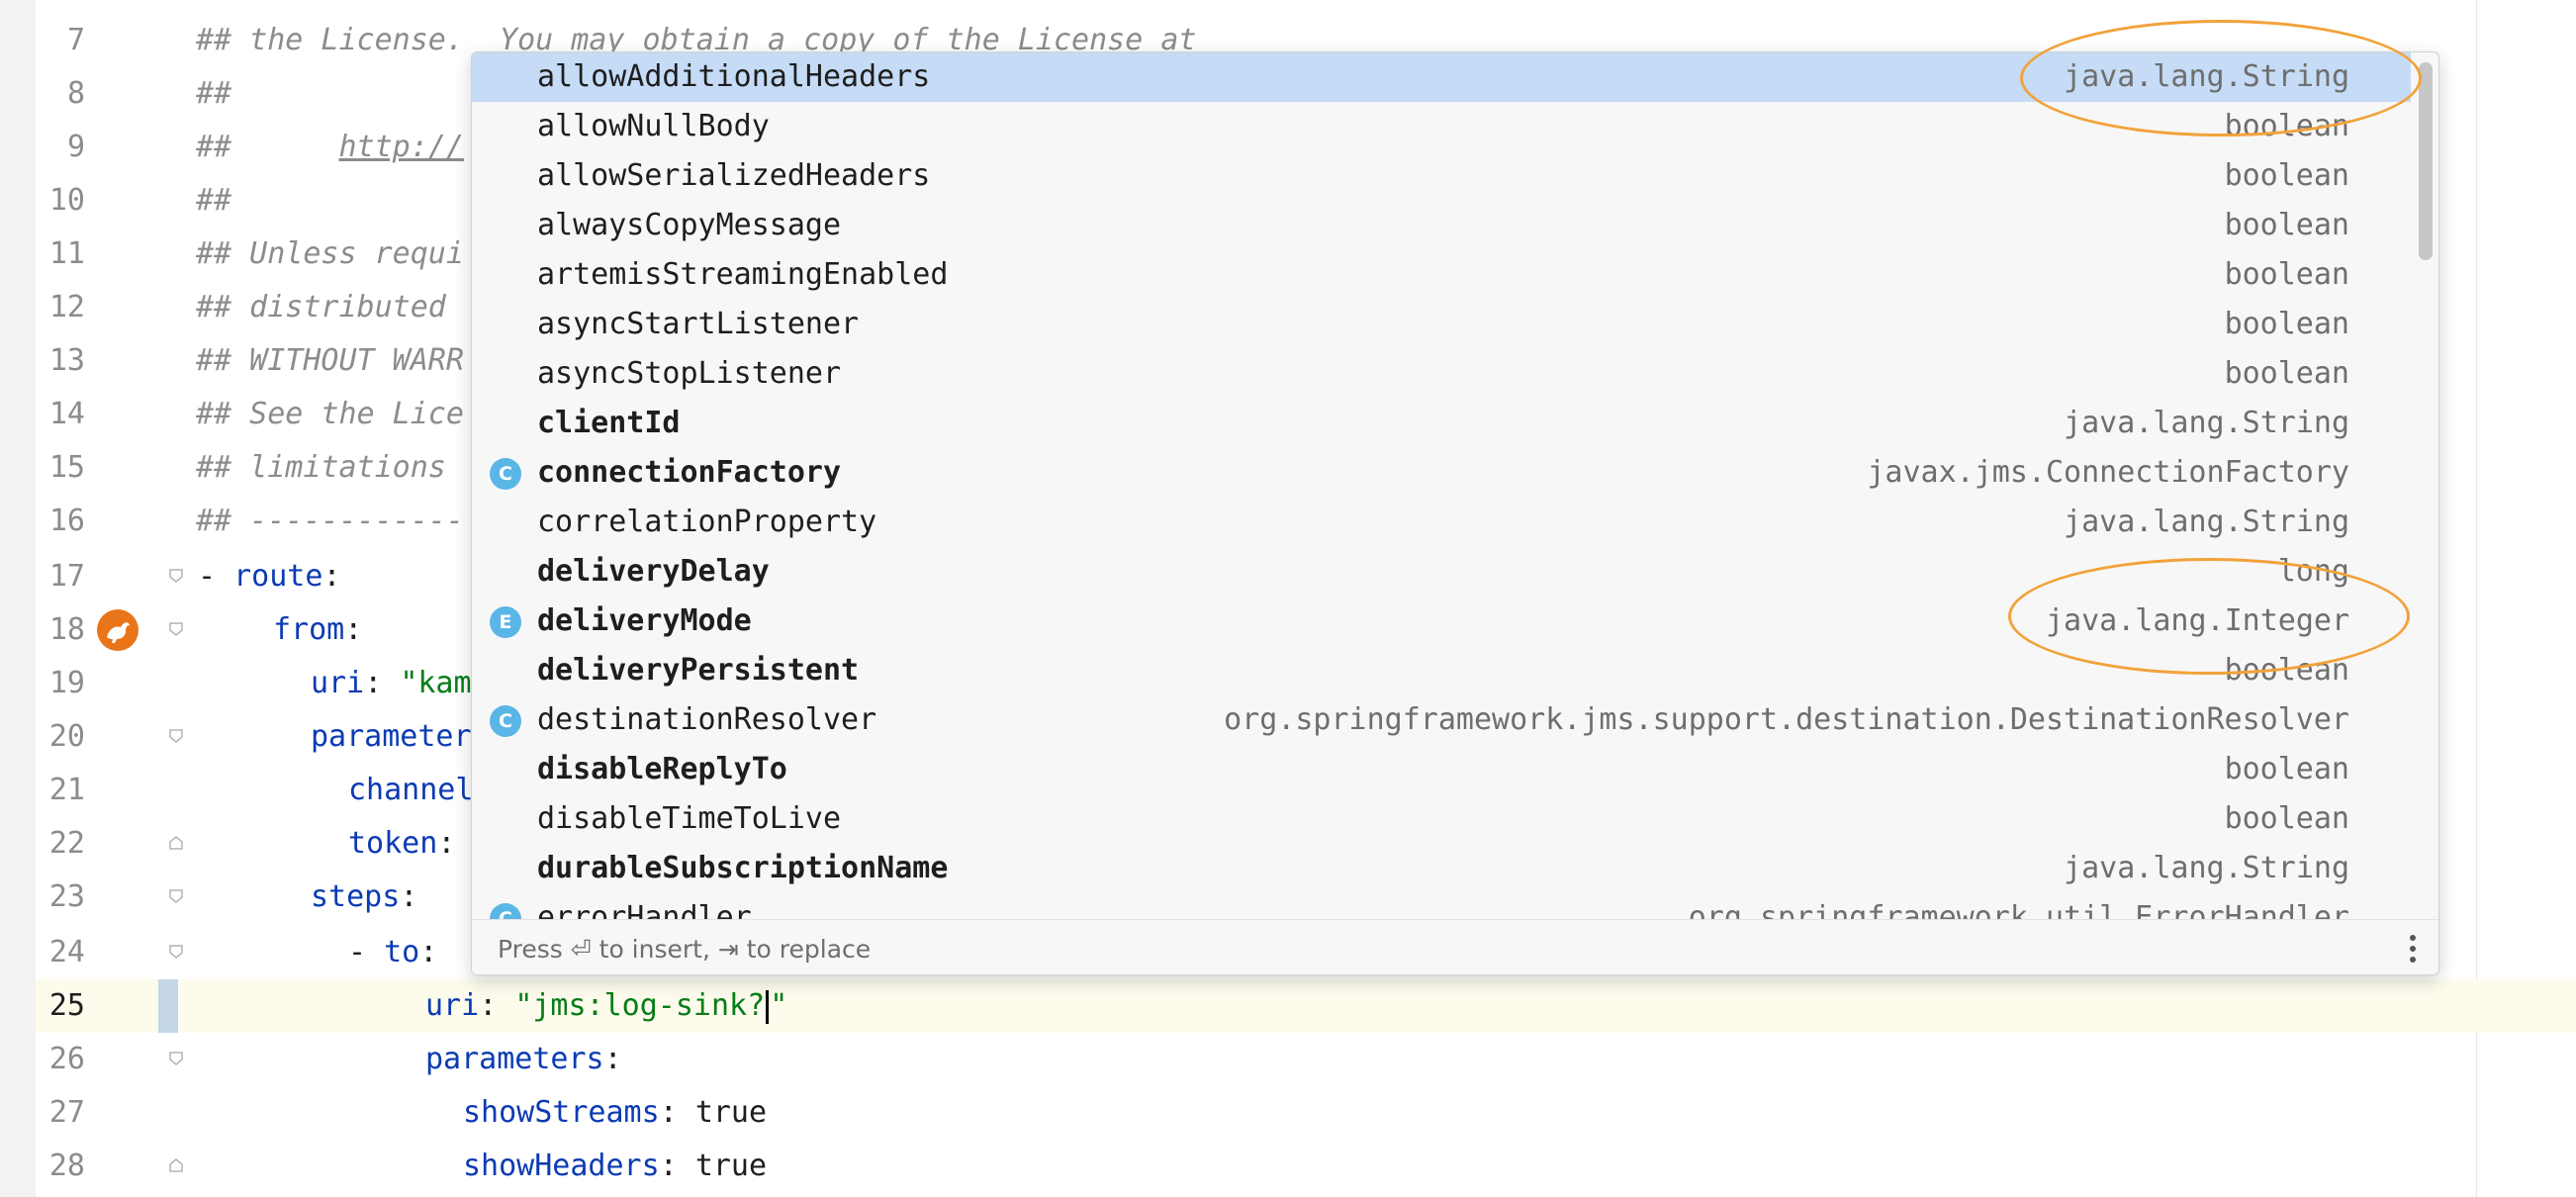 This screenshot has width=2576, height=1197. I want to click on code-text: ## WITHOUT WARR, so click(330, 361).